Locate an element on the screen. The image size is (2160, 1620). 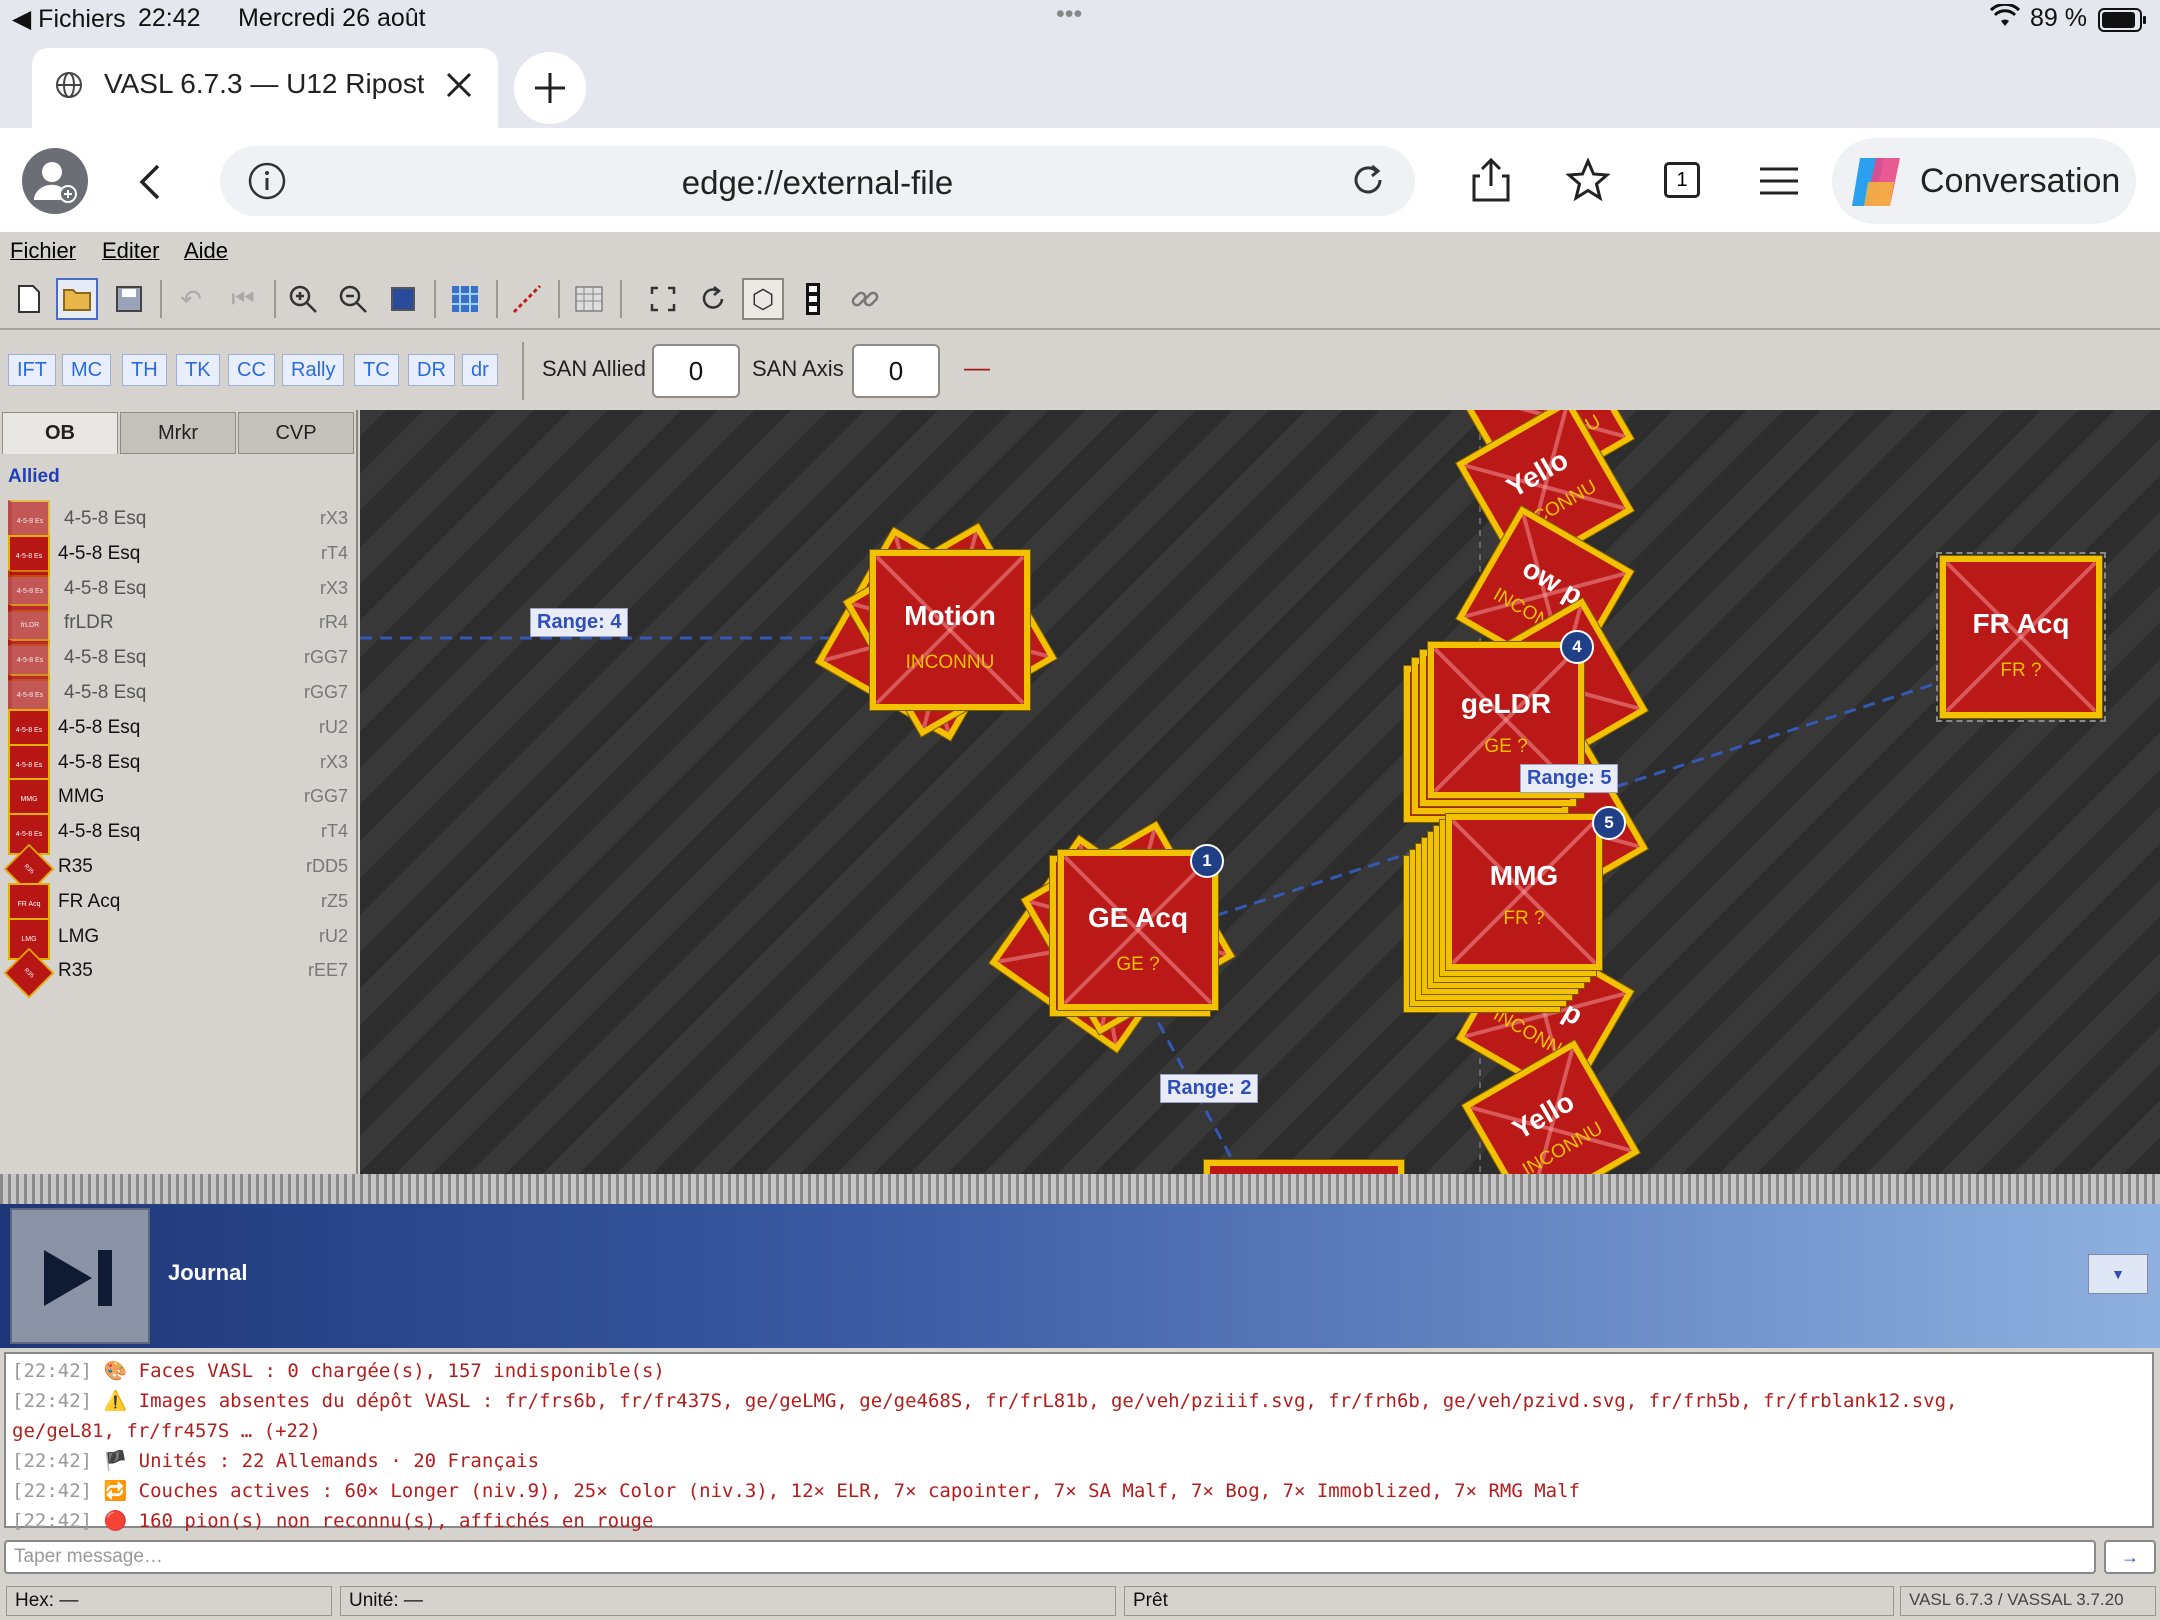
browser-tab: VASL 6.7.3 — U12 Riposte is located at coordinates (265, 88).